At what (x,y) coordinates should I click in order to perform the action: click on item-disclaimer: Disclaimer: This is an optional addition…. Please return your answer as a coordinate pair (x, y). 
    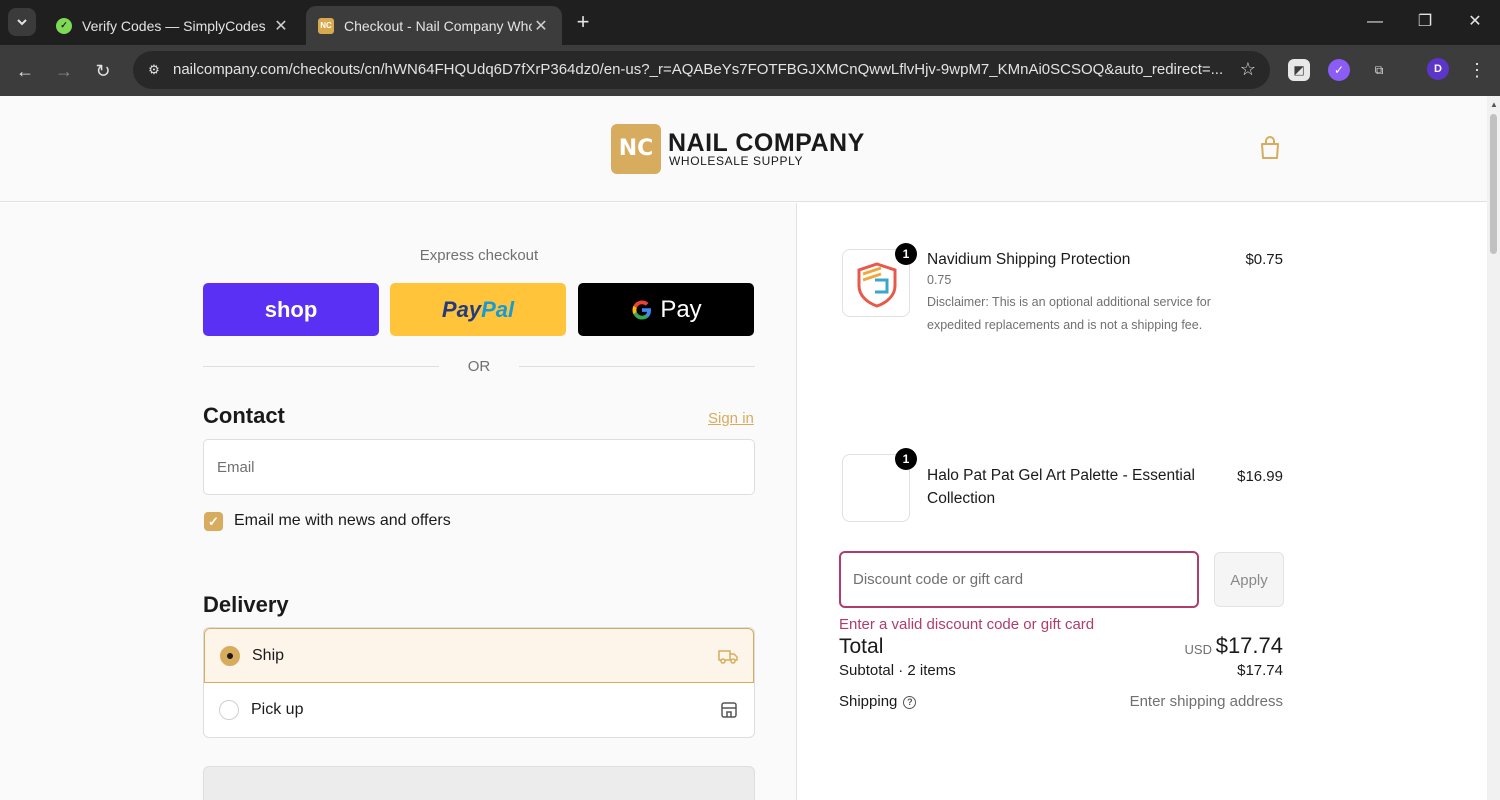
    Looking at the image, I should click on (1069, 313).